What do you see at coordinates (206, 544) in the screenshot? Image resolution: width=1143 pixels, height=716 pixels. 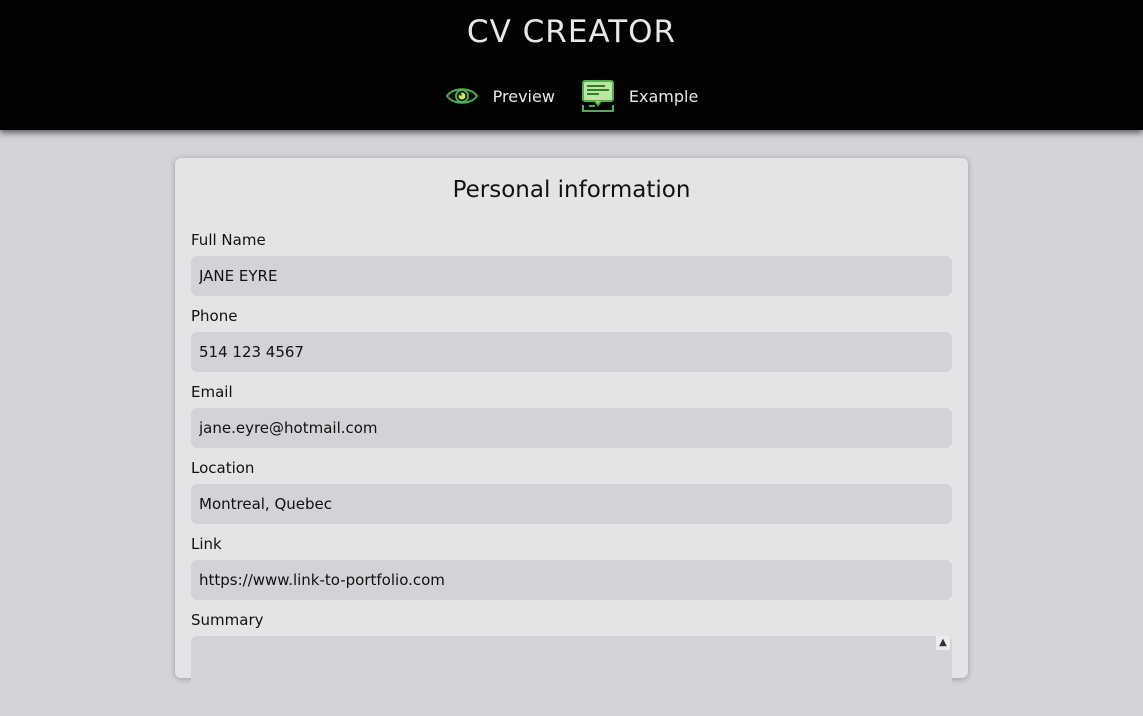 I see `link-label: Link` at bounding box center [206, 544].